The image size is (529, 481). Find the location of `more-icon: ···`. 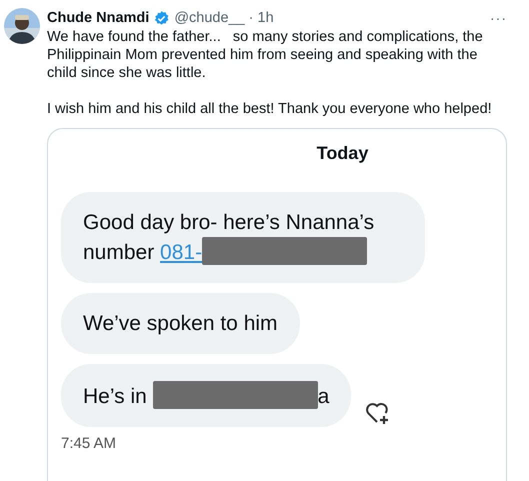

more-icon: ··· is located at coordinates (498, 18).